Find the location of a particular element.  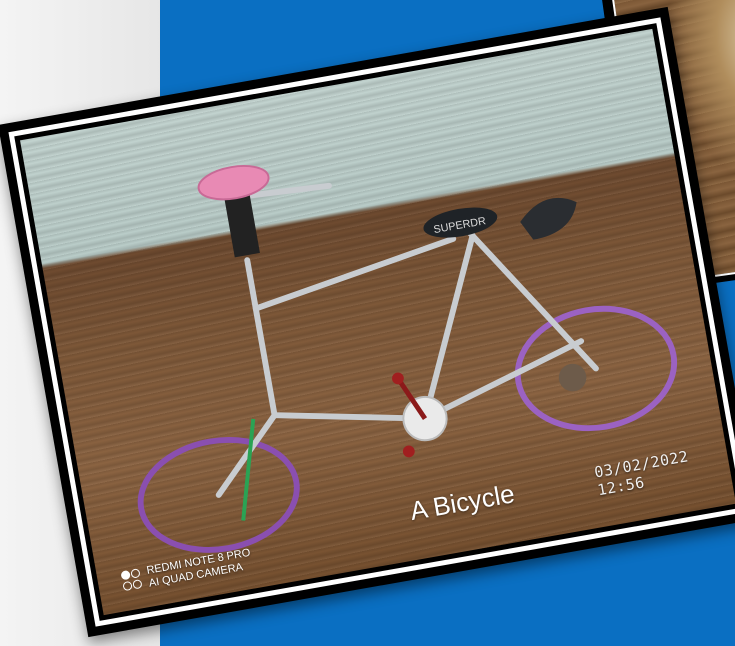

handlebar-grip is located at coordinates (548, 218).